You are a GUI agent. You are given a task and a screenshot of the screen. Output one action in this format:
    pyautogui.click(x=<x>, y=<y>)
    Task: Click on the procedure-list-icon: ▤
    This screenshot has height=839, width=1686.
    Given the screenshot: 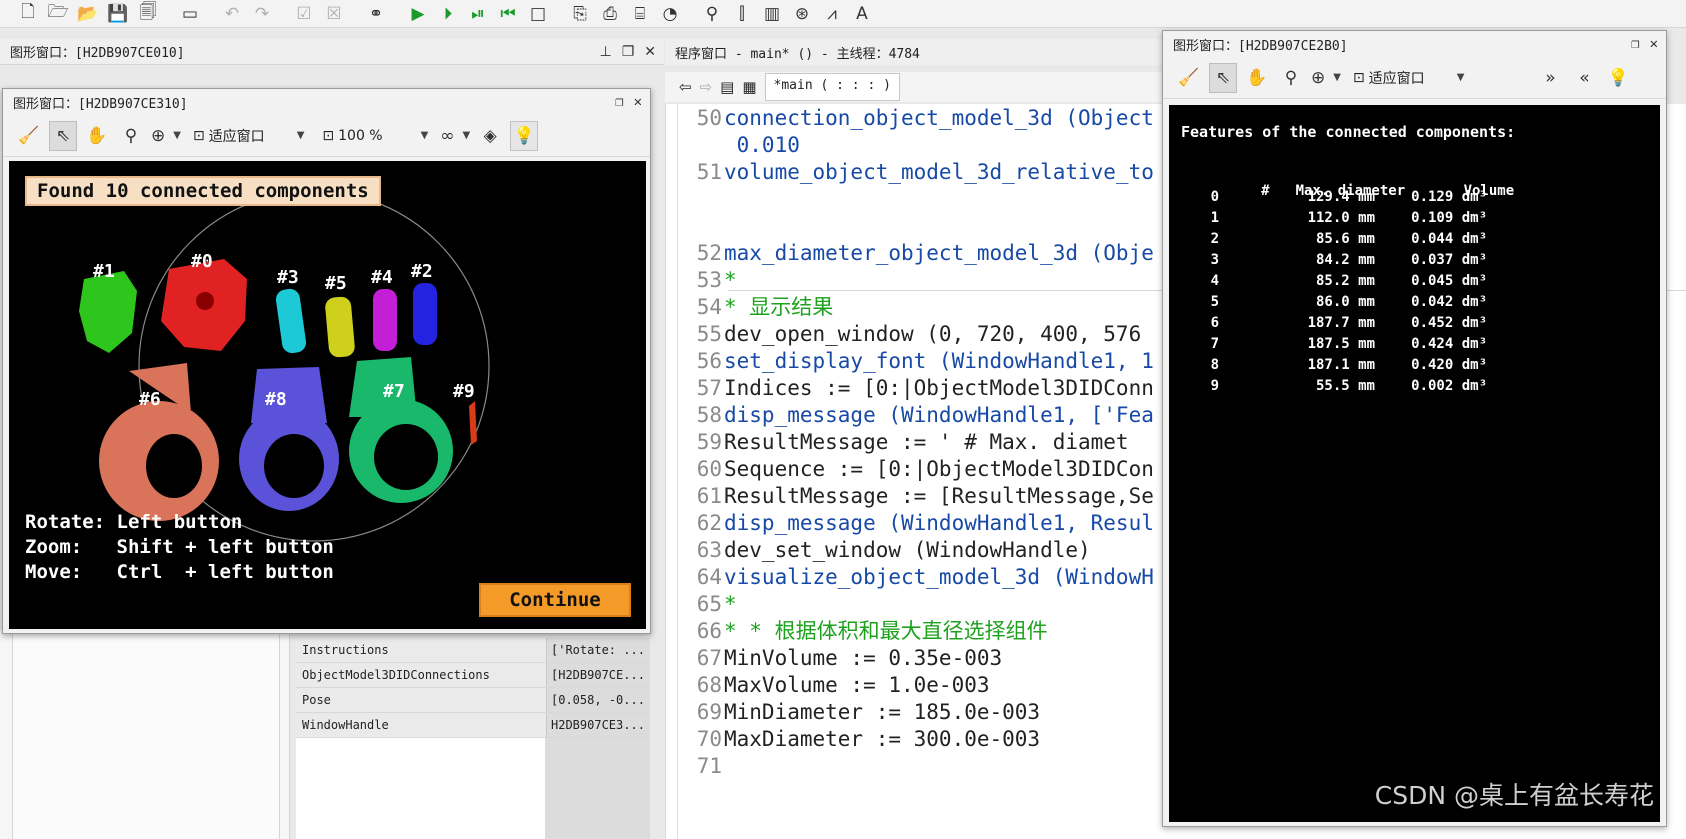 What is the action you would take?
    pyautogui.click(x=727, y=87)
    